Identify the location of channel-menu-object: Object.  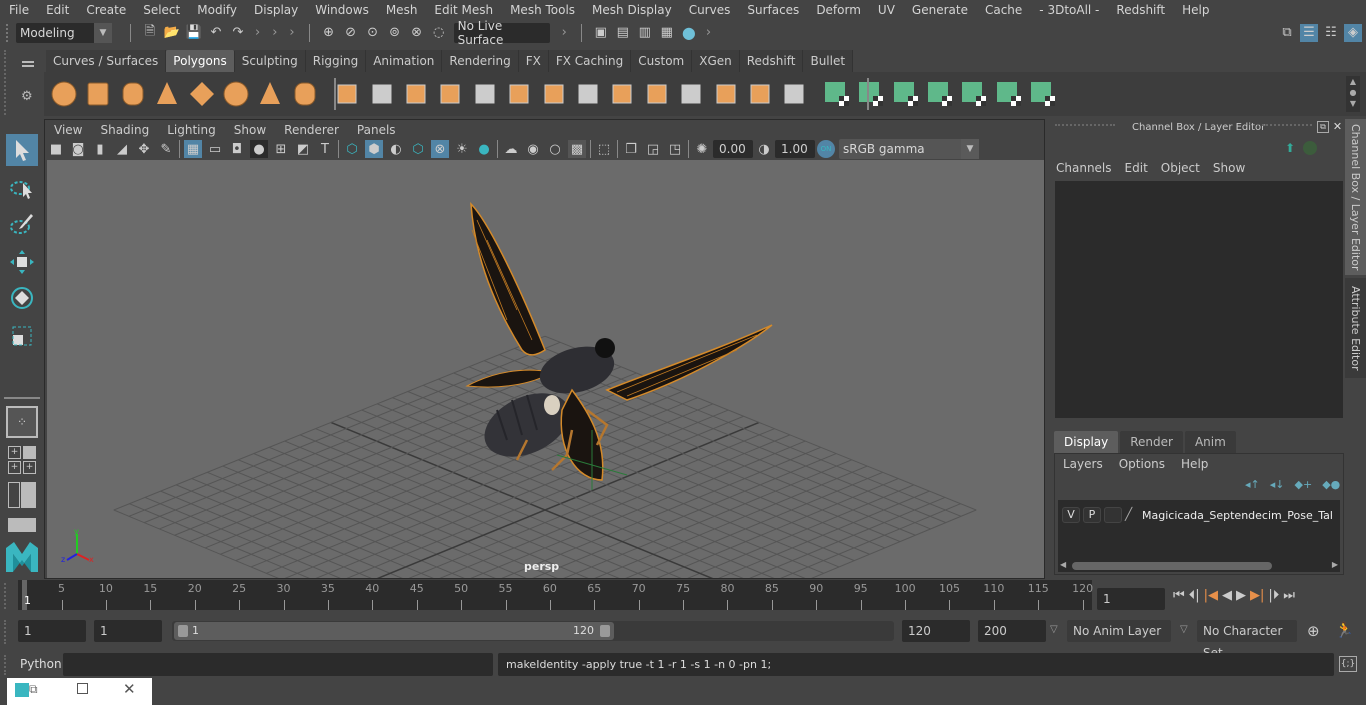
(1187, 168).